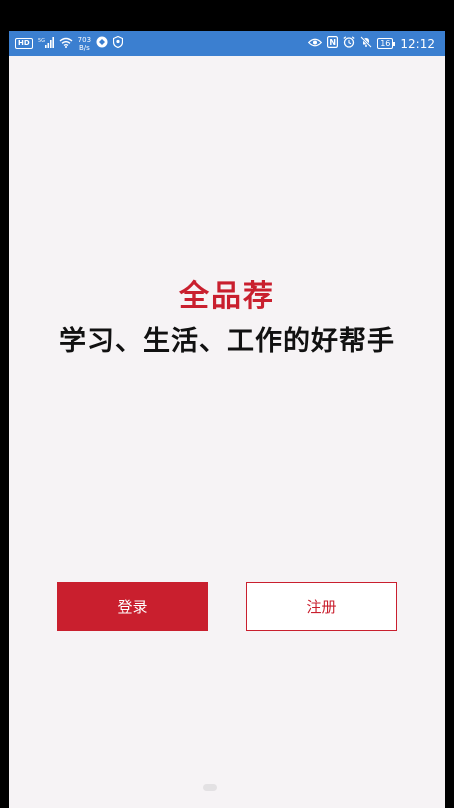 This screenshot has height=808, width=454. Describe the element at coordinates (210, 787) in the screenshot. I see `home-indicator` at that location.